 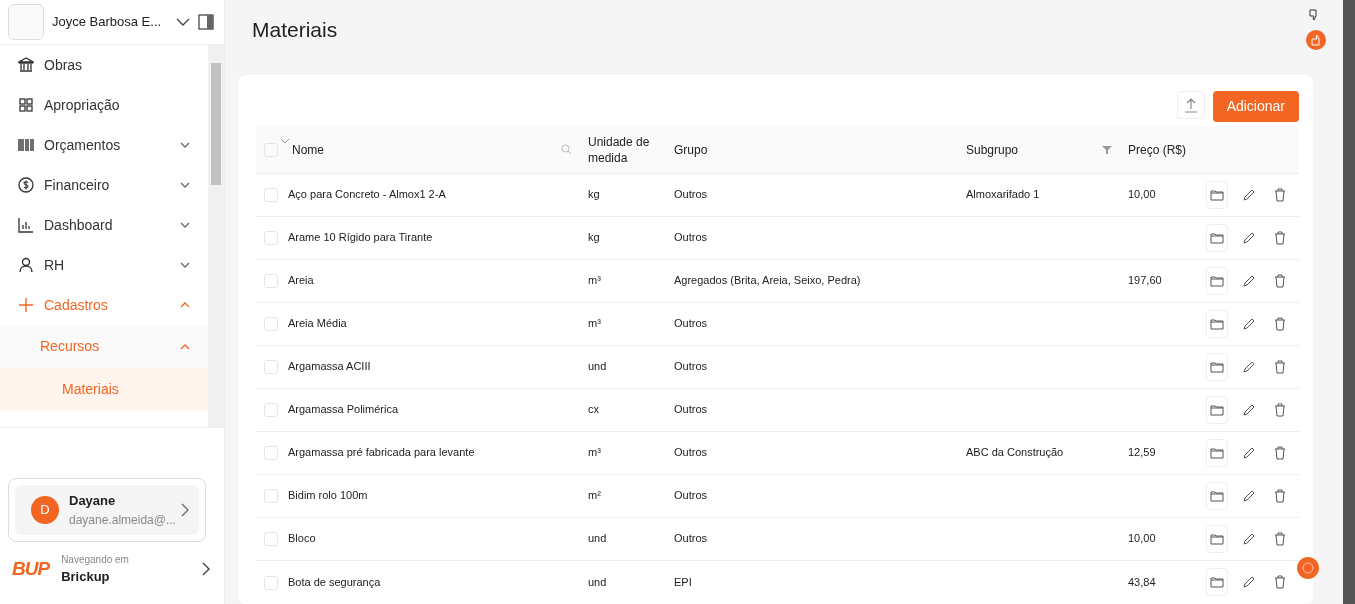 What do you see at coordinates (367, 194) in the screenshot?
I see `table-cell: Aço para Concreto - Almox1 2-A` at bounding box center [367, 194].